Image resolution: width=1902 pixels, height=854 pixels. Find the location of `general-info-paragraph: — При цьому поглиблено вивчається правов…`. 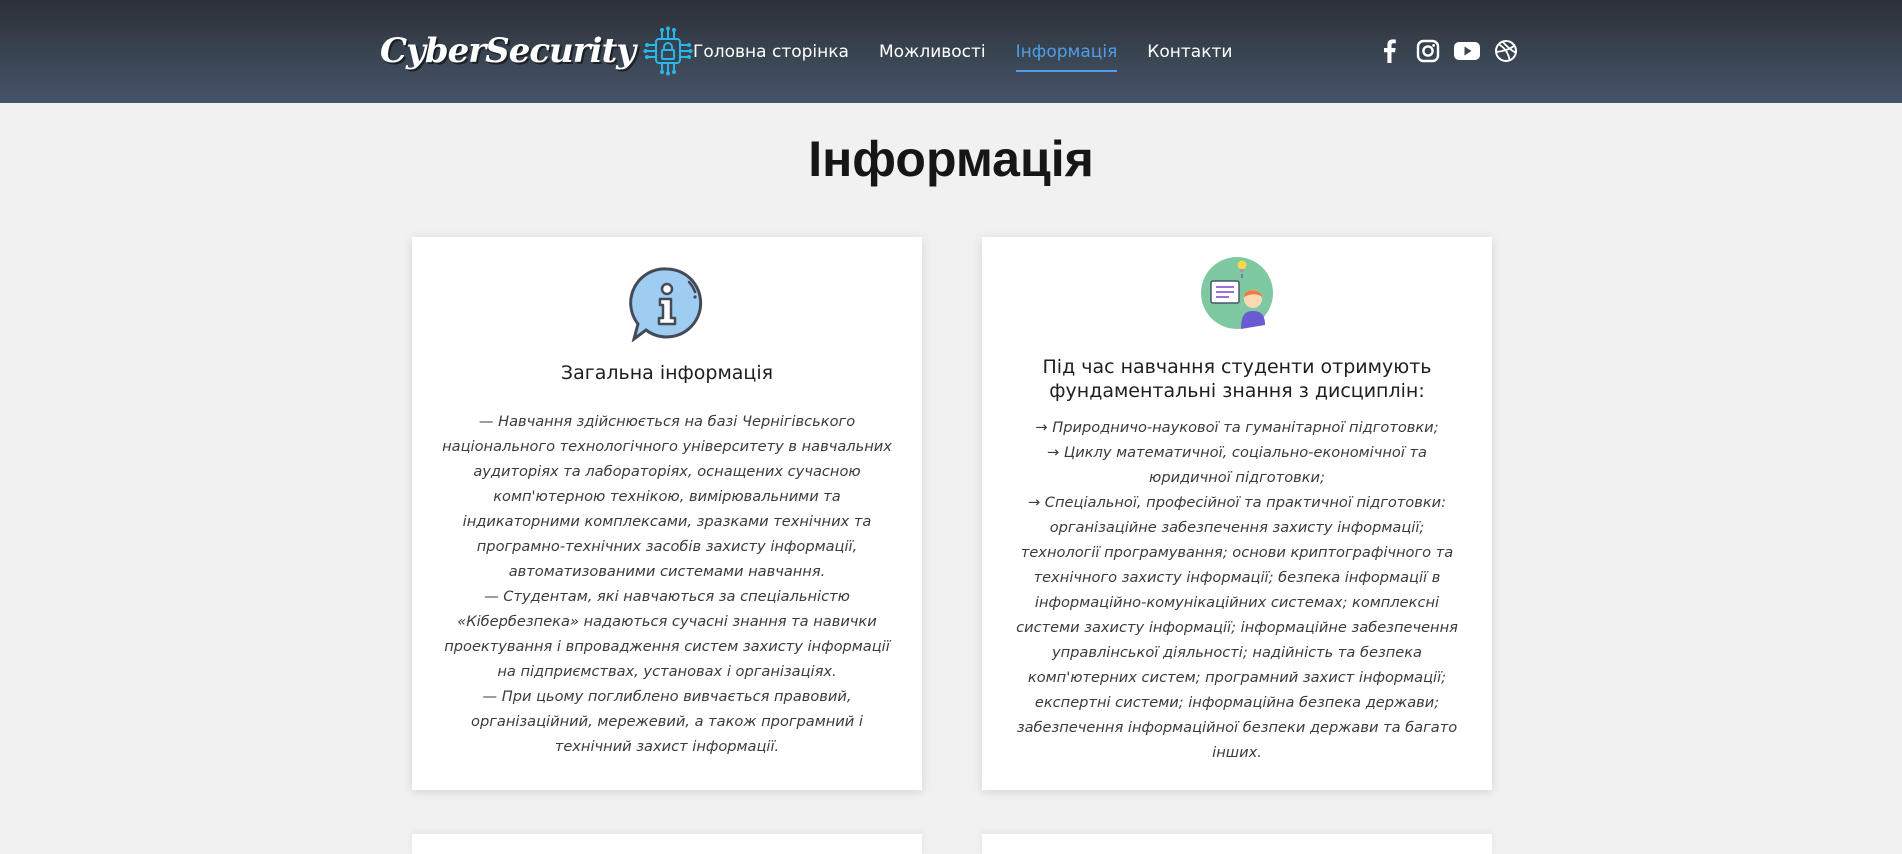

general-info-paragraph: — При цьому поглиблено вивчається правов… is located at coordinates (667, 721).